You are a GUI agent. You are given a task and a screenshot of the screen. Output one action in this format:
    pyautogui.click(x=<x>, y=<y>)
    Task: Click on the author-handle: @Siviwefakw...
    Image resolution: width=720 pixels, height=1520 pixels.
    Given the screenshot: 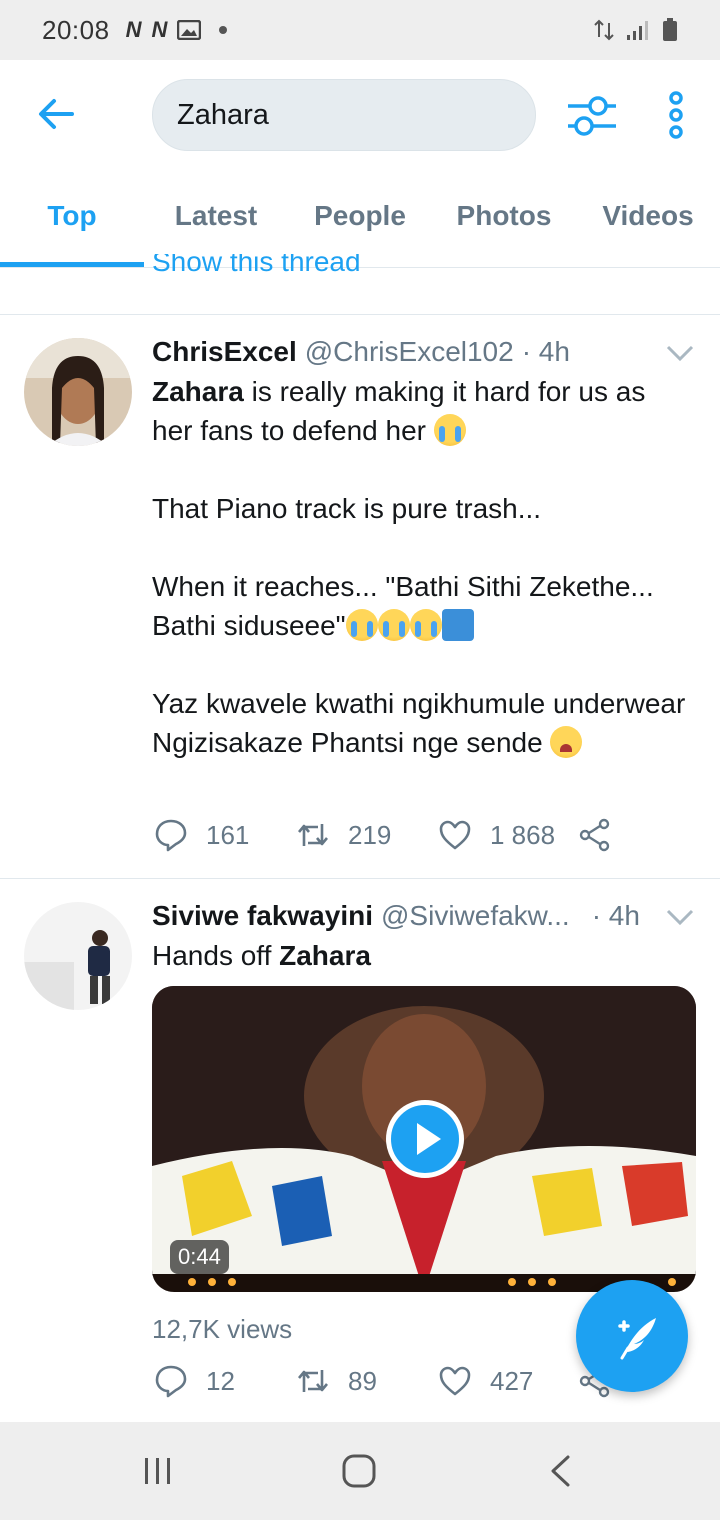 What is the action you would take?
    pyautogui.click(x=475, y=915)
    